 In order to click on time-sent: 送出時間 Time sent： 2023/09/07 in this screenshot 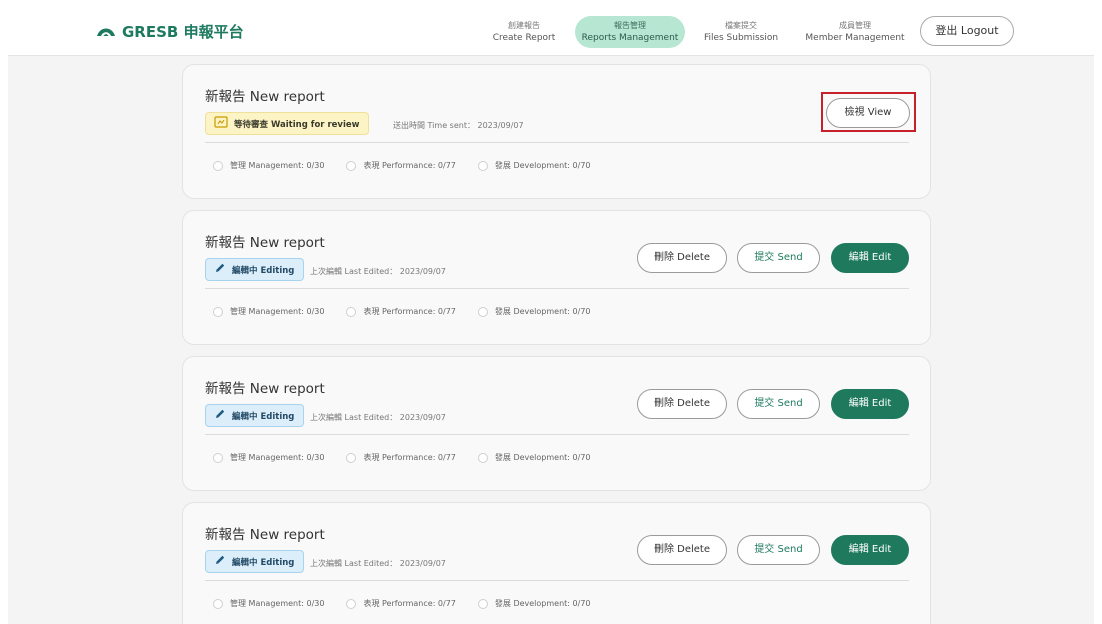, I will do `click(458, 125)`.